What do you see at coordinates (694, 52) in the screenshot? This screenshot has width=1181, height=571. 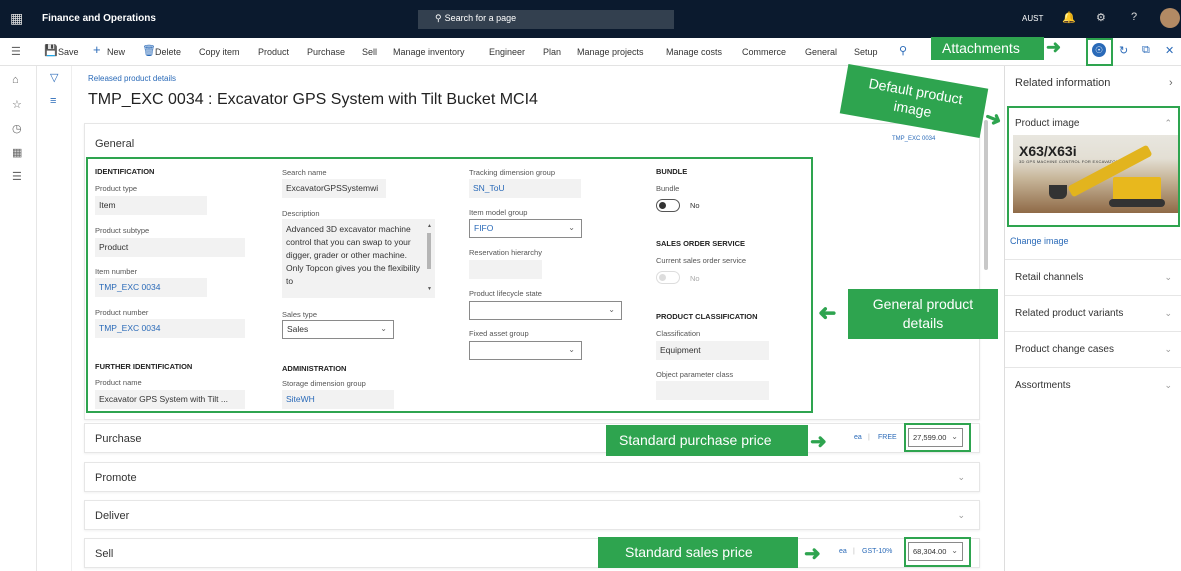 I see `menu-manage-costs: Manage costs` at bounding box center [694, 52].